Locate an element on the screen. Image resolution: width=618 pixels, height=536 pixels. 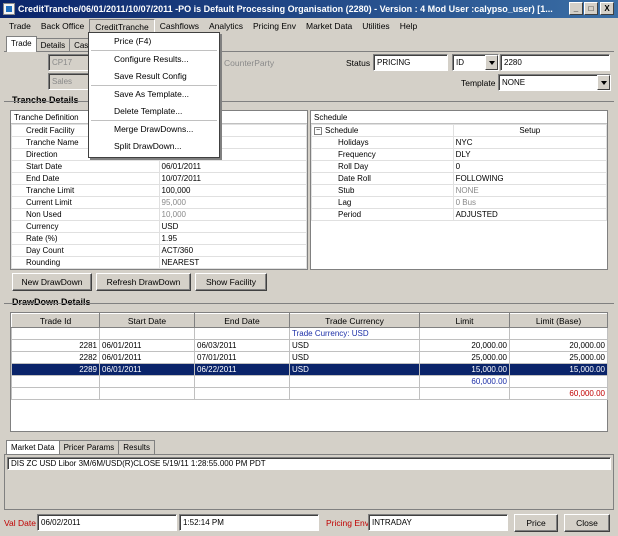
schedule-field-value: ADJUSTED is located at coordinates (530, 214).